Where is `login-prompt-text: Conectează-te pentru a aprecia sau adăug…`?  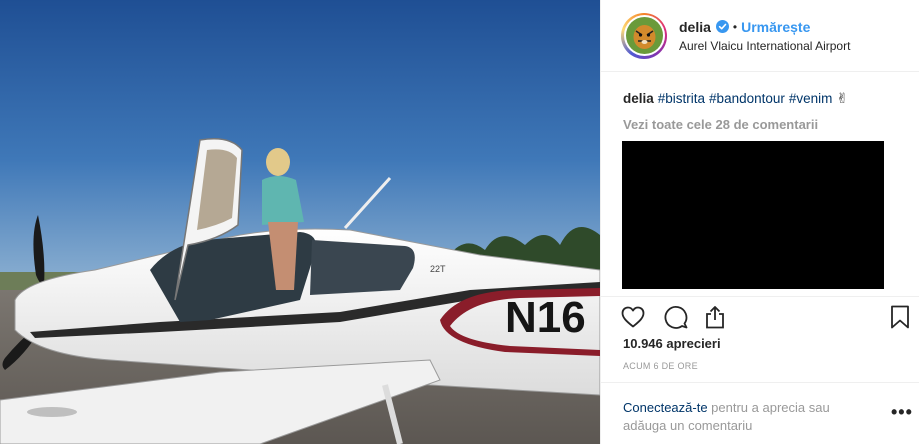
login-prompt-text: Conectează-te pentru a aprecia sau adăug… is located at coordinates (743, 417).